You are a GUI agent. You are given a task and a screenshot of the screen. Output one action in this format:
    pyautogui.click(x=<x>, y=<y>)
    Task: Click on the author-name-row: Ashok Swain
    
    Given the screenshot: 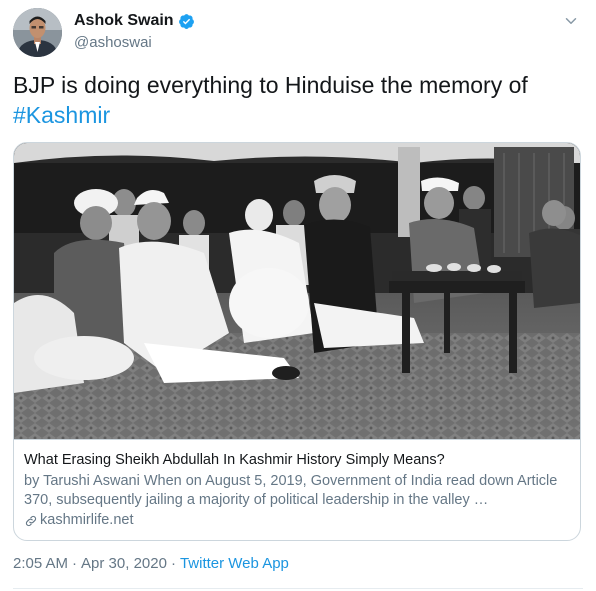 What is the action you would take?
    pyautogui.click(x=134, y=21)
    